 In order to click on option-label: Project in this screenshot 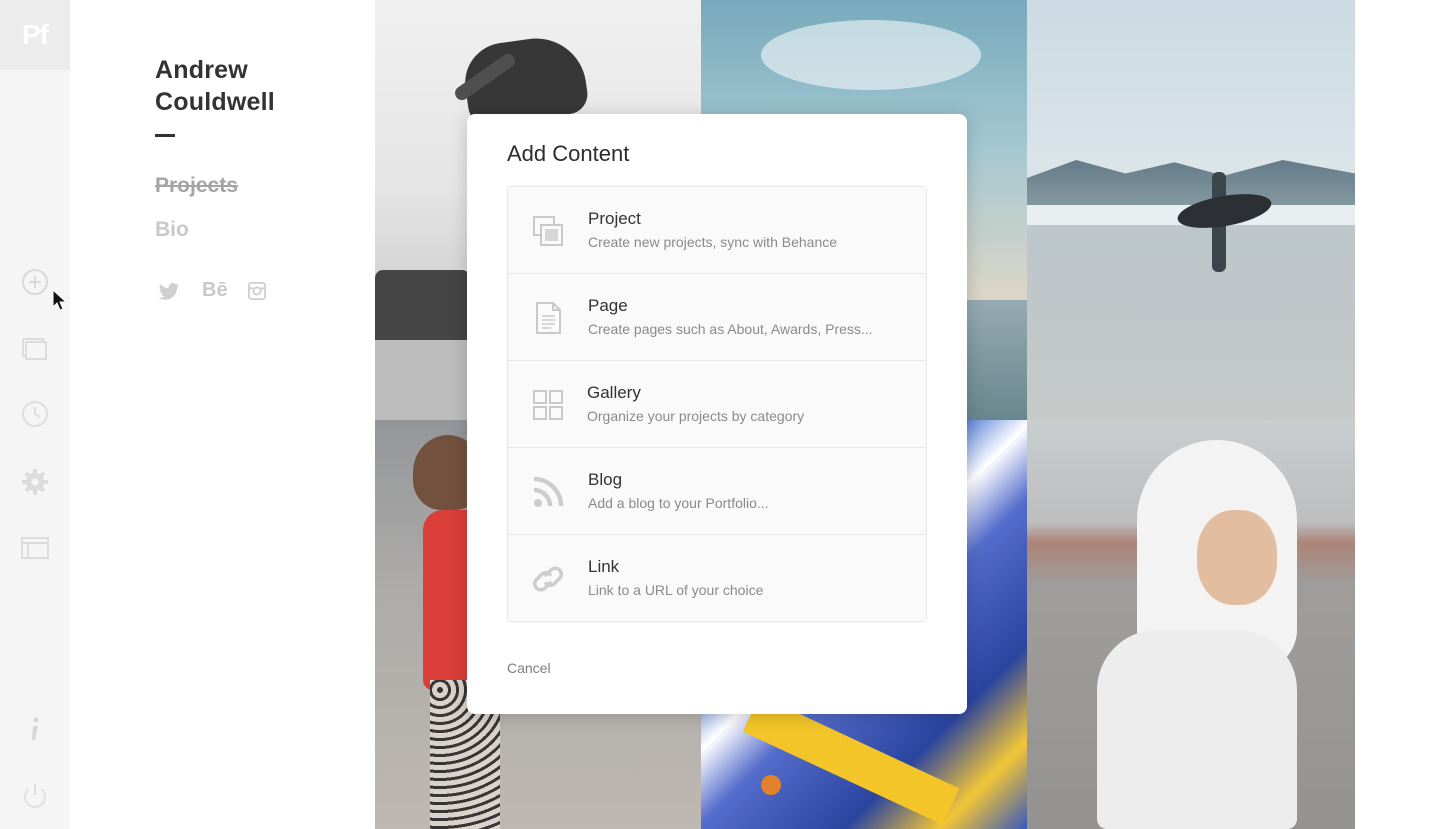, I will do `click(614, 218)`.